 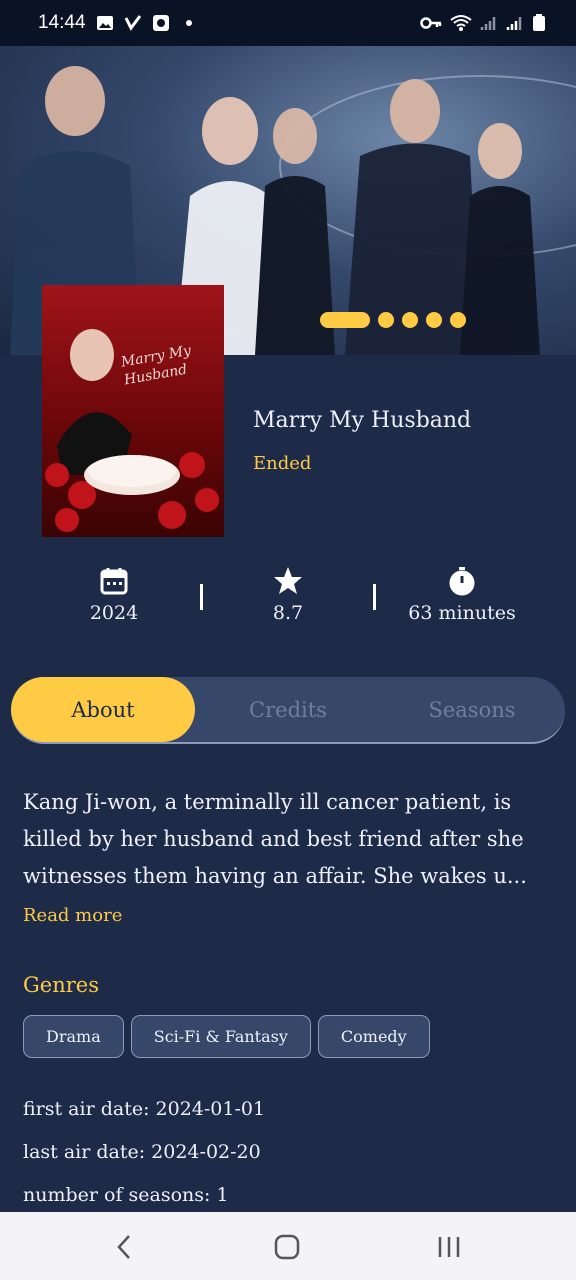 I want to click on check-icon, so click(x=132, y=23).